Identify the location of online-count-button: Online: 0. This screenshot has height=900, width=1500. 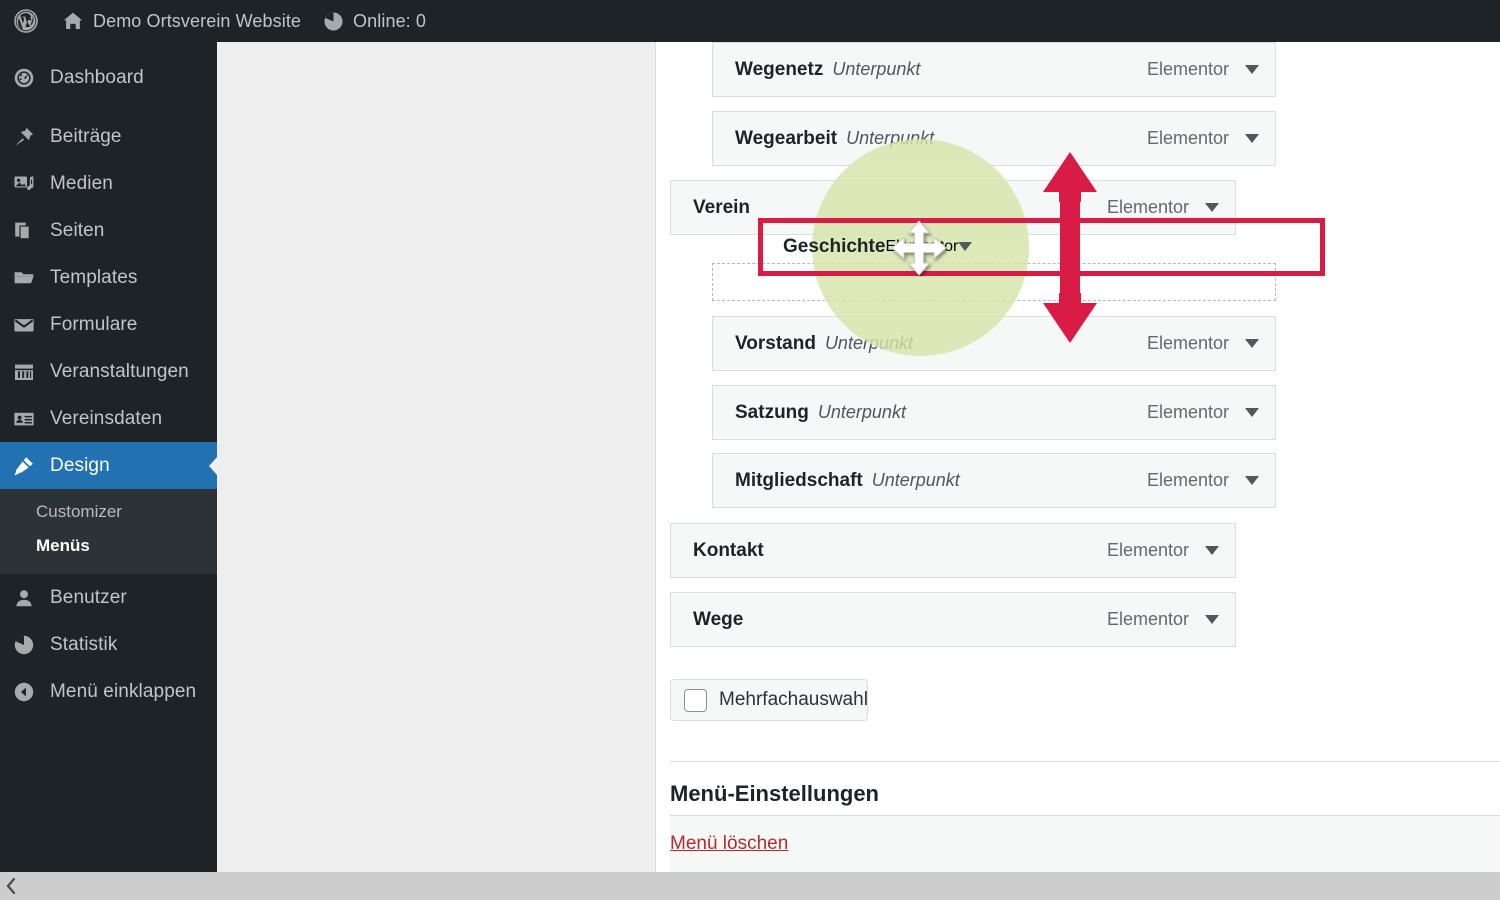
(374, 21).